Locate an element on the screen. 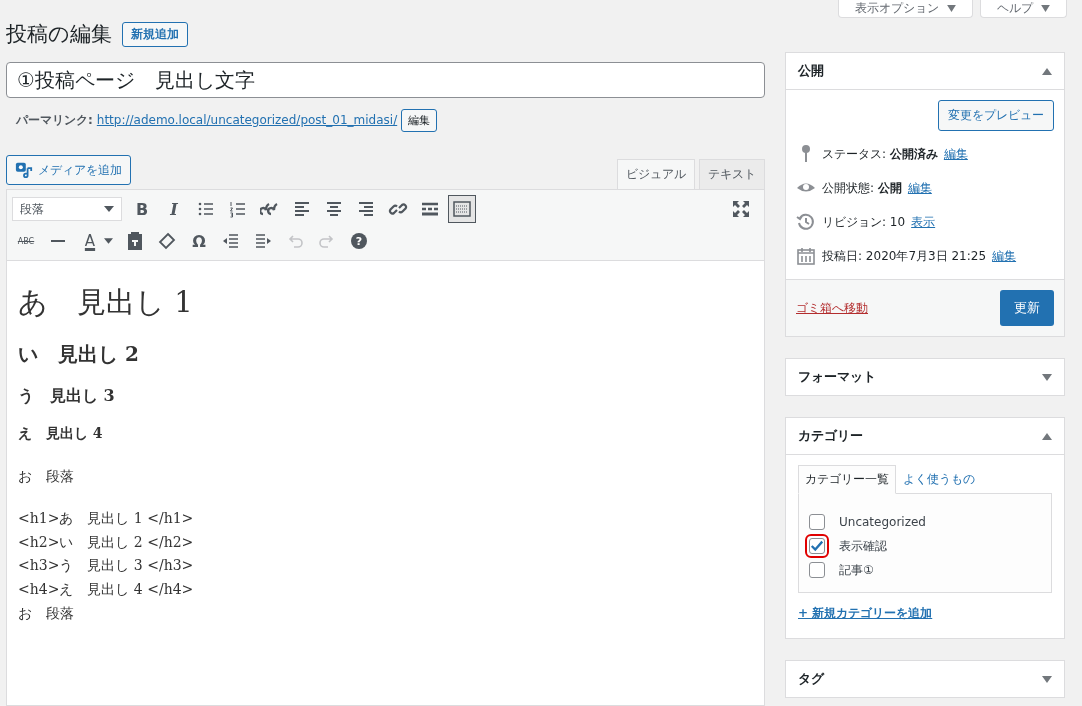 This screenshot has height=706, width=1082. category-tab: よく使うもの is located at coordinates (939, 479).